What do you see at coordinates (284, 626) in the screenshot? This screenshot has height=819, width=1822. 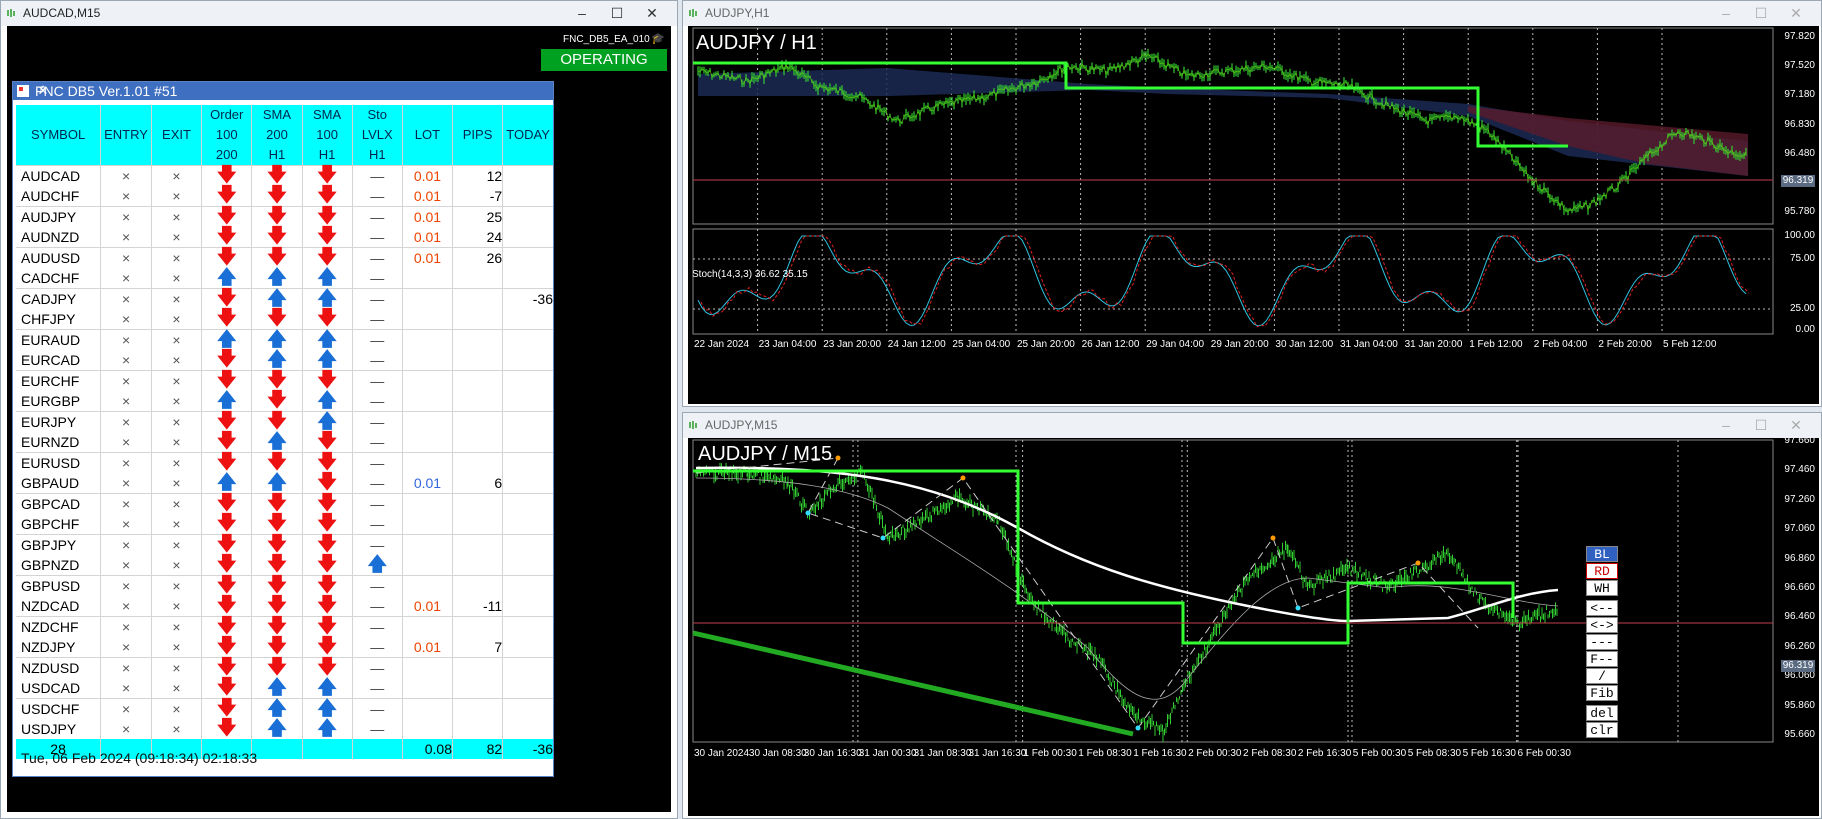 I see `table-row: NZDCHF × × 🡇 🡇 🡇 —` at bounding box center [284, 626].